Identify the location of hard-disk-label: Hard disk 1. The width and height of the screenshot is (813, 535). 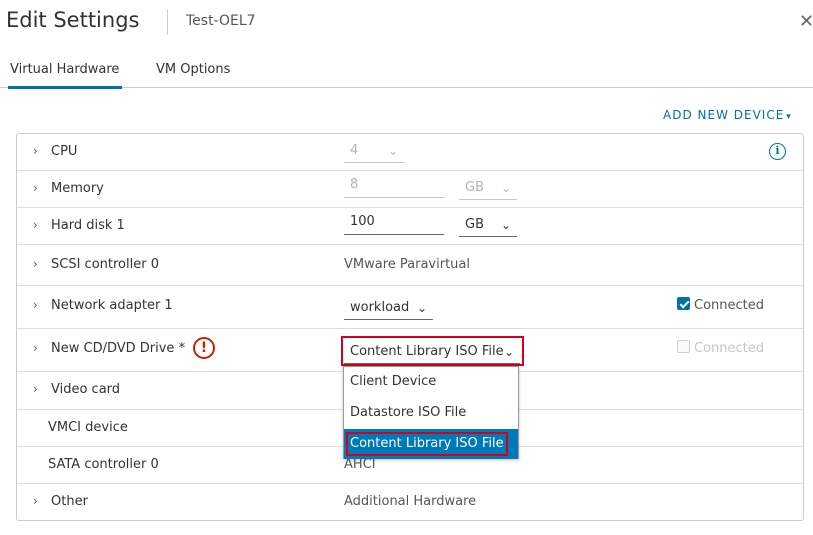
(88, 225).